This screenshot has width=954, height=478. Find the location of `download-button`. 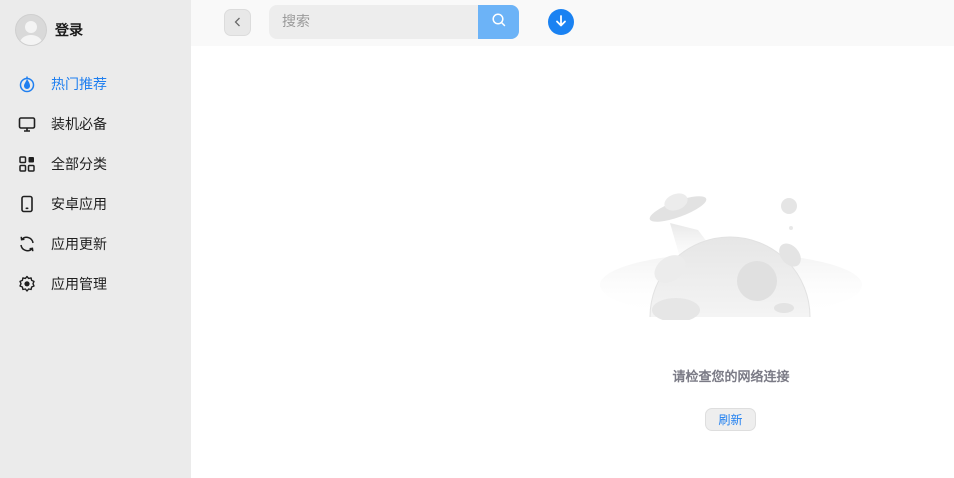

download-button is located at coordinates (561, 22).